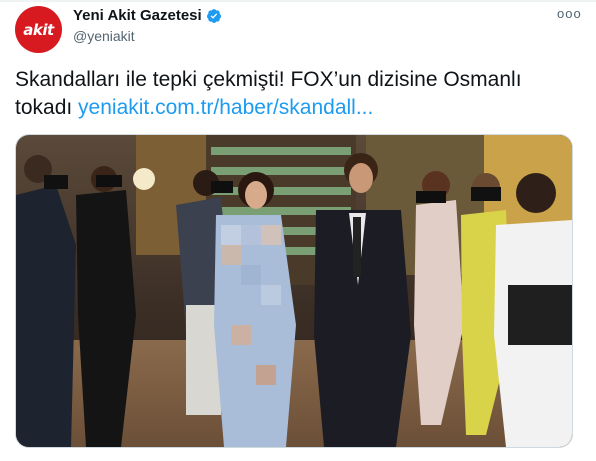  Describe the element at coordinates (104, 36) in the screenshot. I see `account-handle: @yeniakit` at that location.